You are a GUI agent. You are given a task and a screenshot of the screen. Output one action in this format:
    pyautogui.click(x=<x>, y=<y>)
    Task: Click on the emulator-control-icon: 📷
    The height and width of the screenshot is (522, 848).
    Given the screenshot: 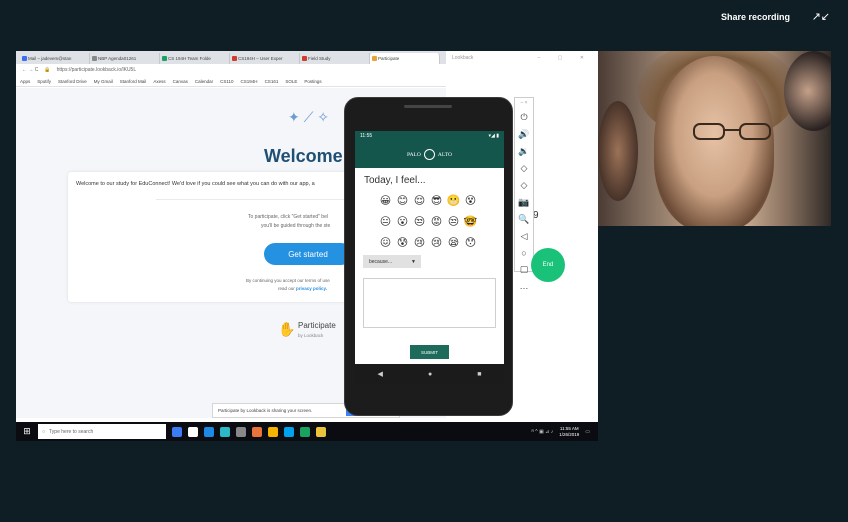 What is the action you would take?
    pyautogui.click(x=523, y=202)
    